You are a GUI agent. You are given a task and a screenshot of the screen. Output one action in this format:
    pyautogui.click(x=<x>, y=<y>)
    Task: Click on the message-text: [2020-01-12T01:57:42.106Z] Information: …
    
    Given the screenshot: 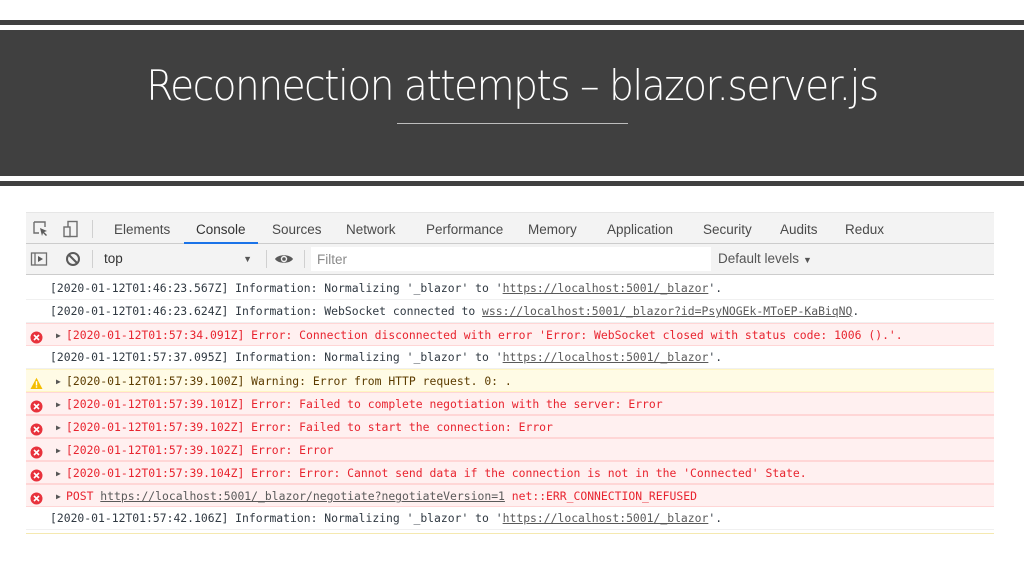 What is the action you would take?
    pyautogui.click(x=276, y=518)
    